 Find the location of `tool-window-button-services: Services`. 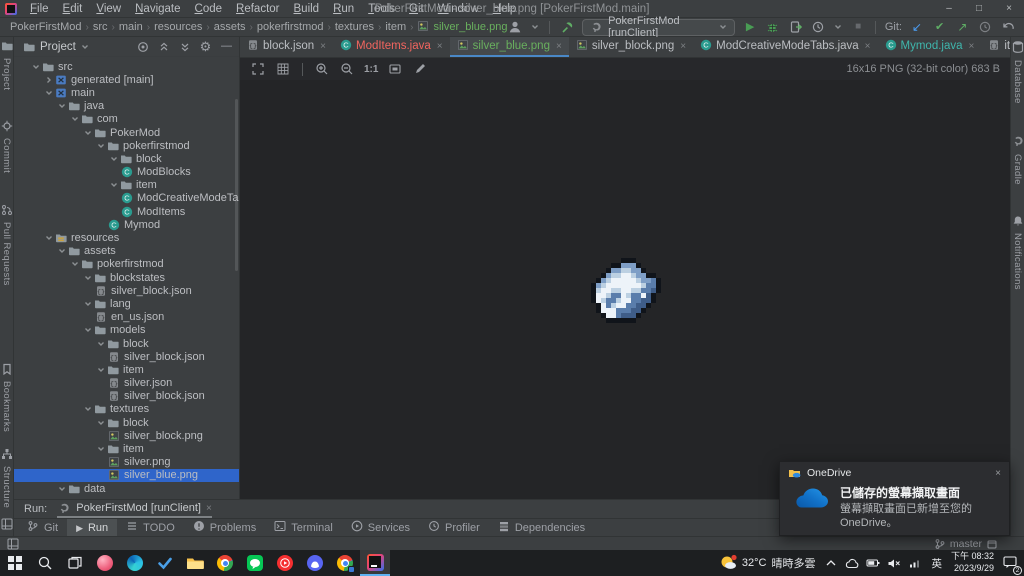

tool-window-button-services: Services is located at coordinates (380, 527).